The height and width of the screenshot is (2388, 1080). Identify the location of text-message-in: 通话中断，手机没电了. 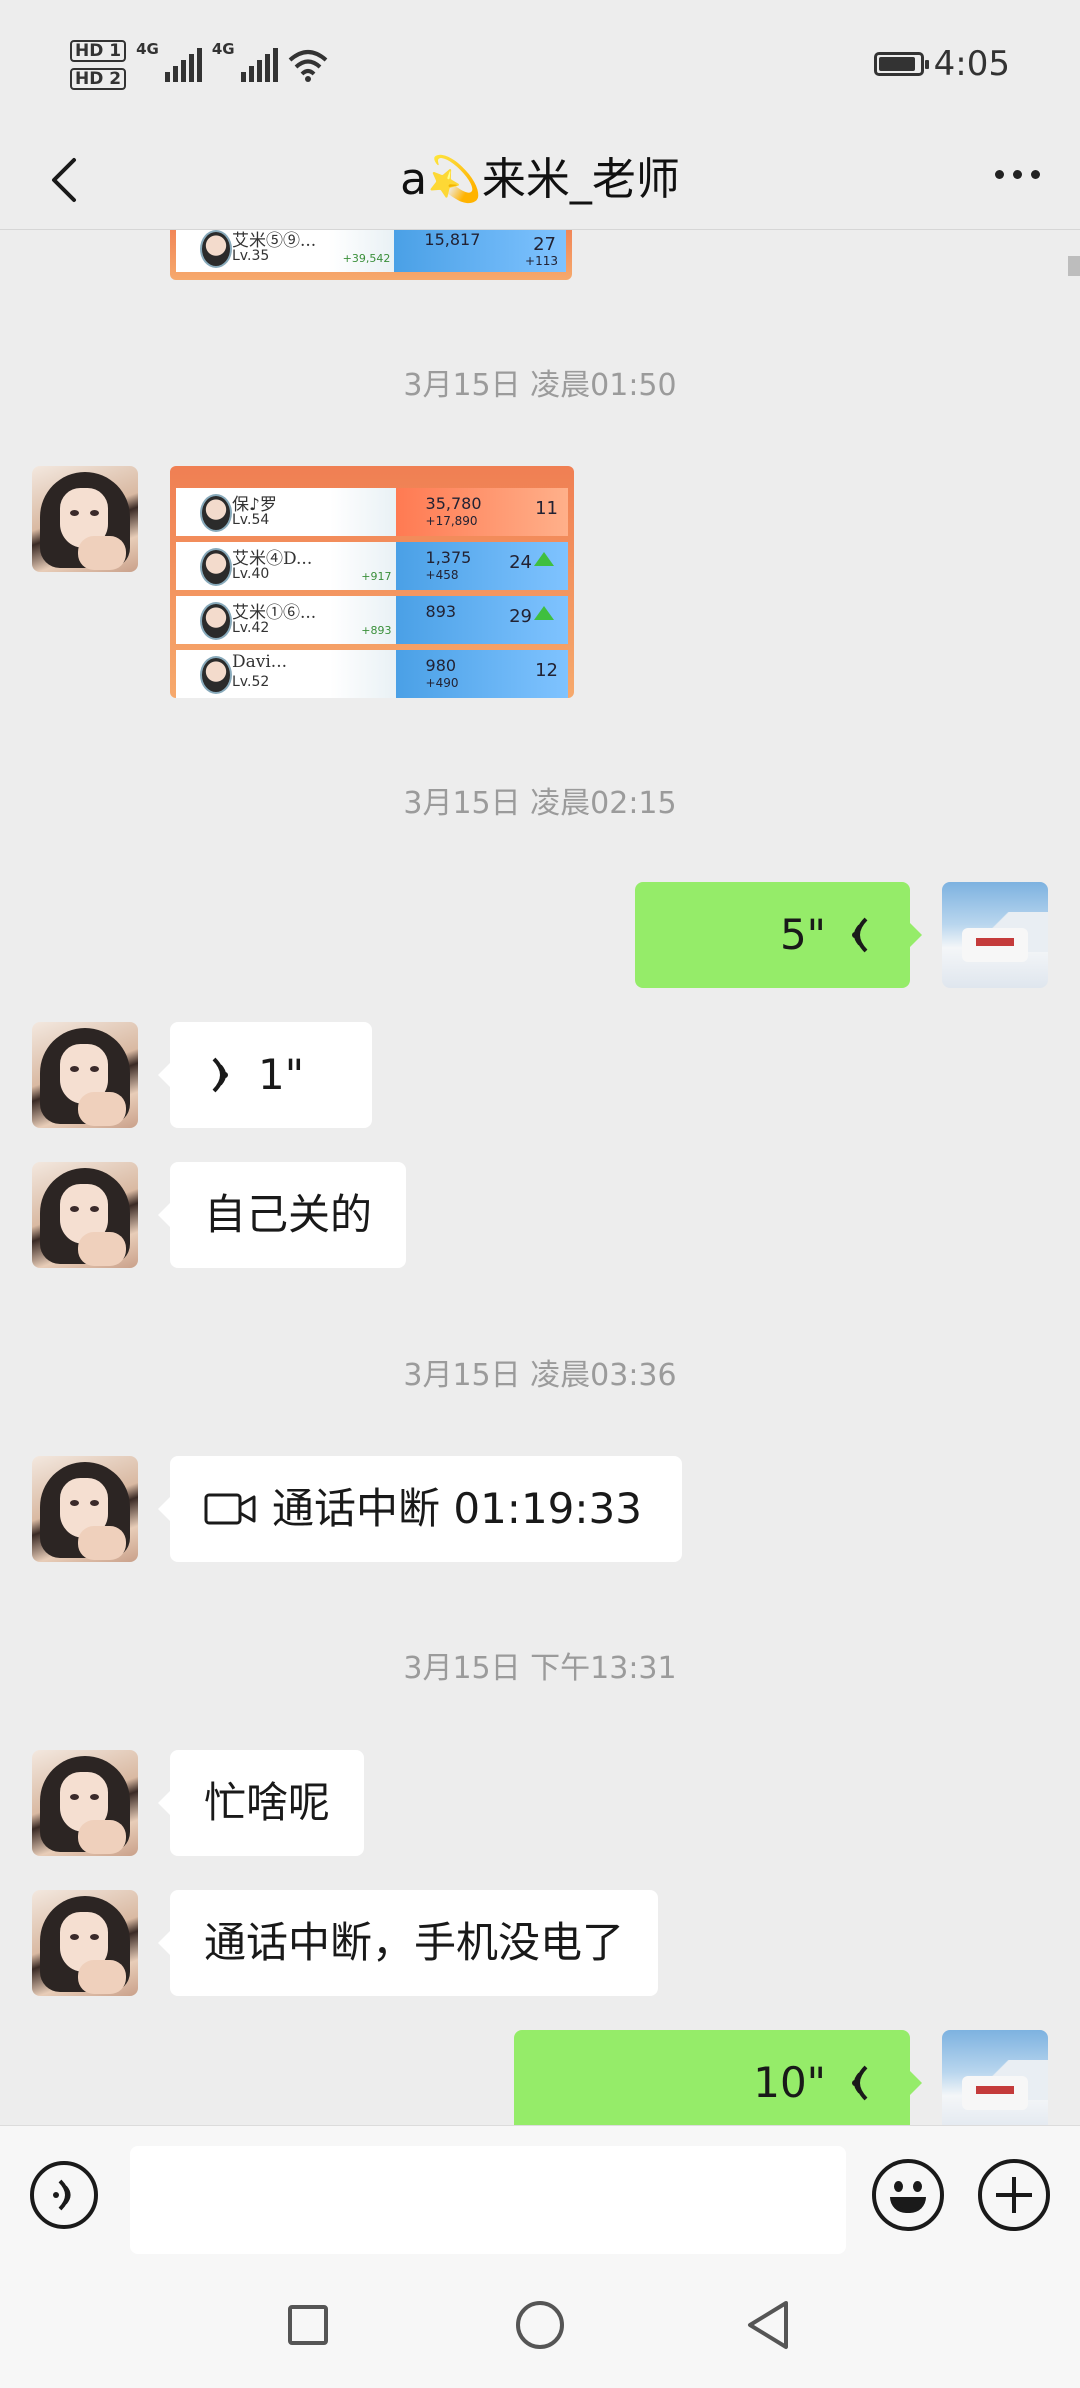
(408, 1943).